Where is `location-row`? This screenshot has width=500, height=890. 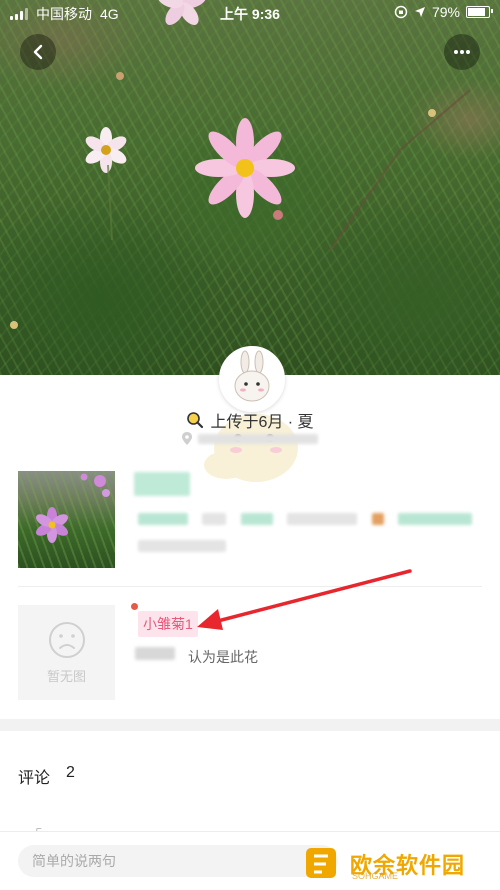 location-row is located at coordinates (250, 438).